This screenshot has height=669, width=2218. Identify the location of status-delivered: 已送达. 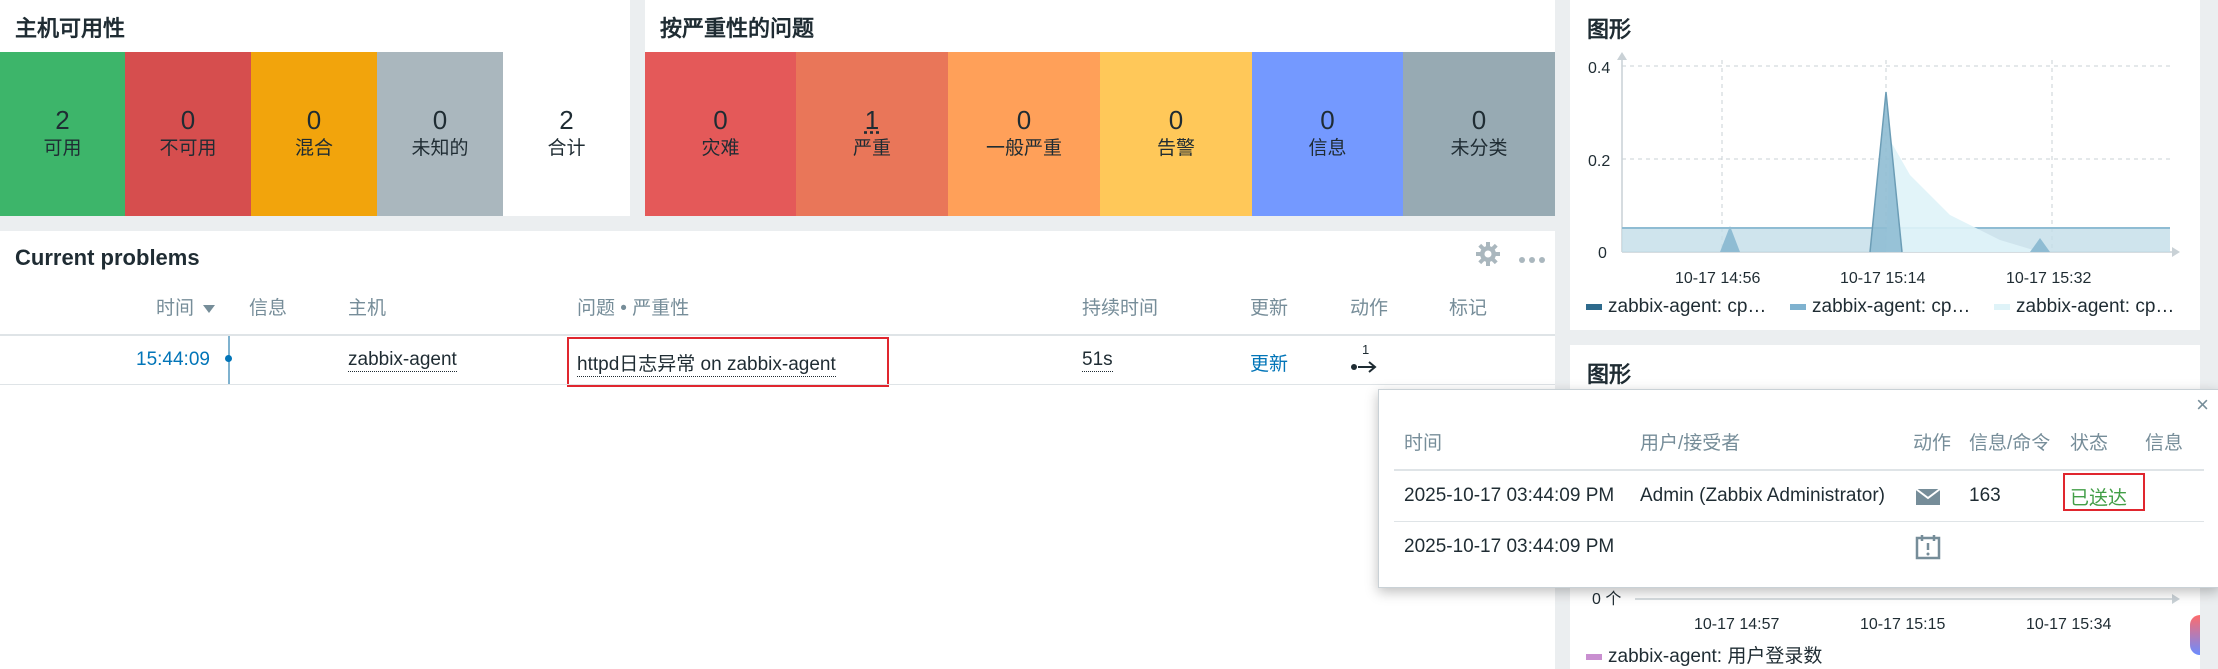
(2099, 498).